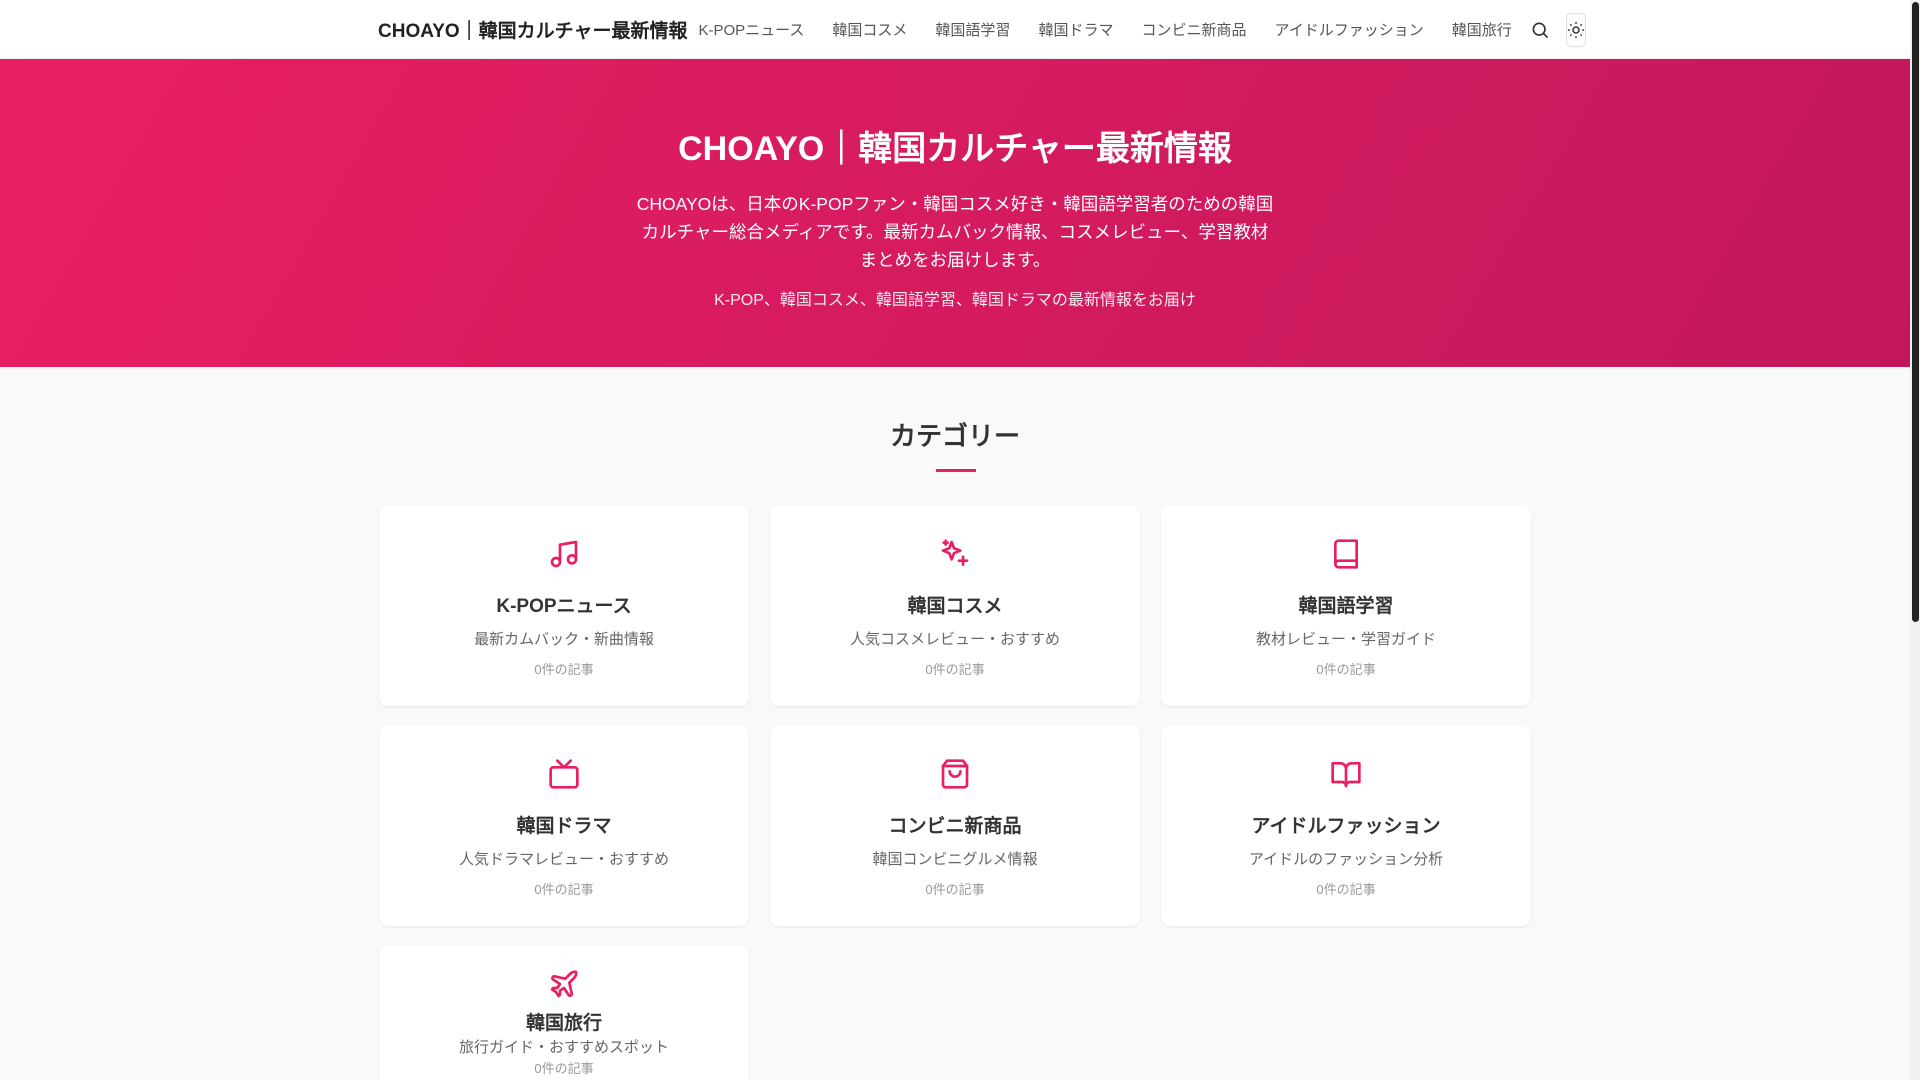 The image size is (1920, 1080). I want to click on category-title: 韓国ドラマ, so click(564, 826).